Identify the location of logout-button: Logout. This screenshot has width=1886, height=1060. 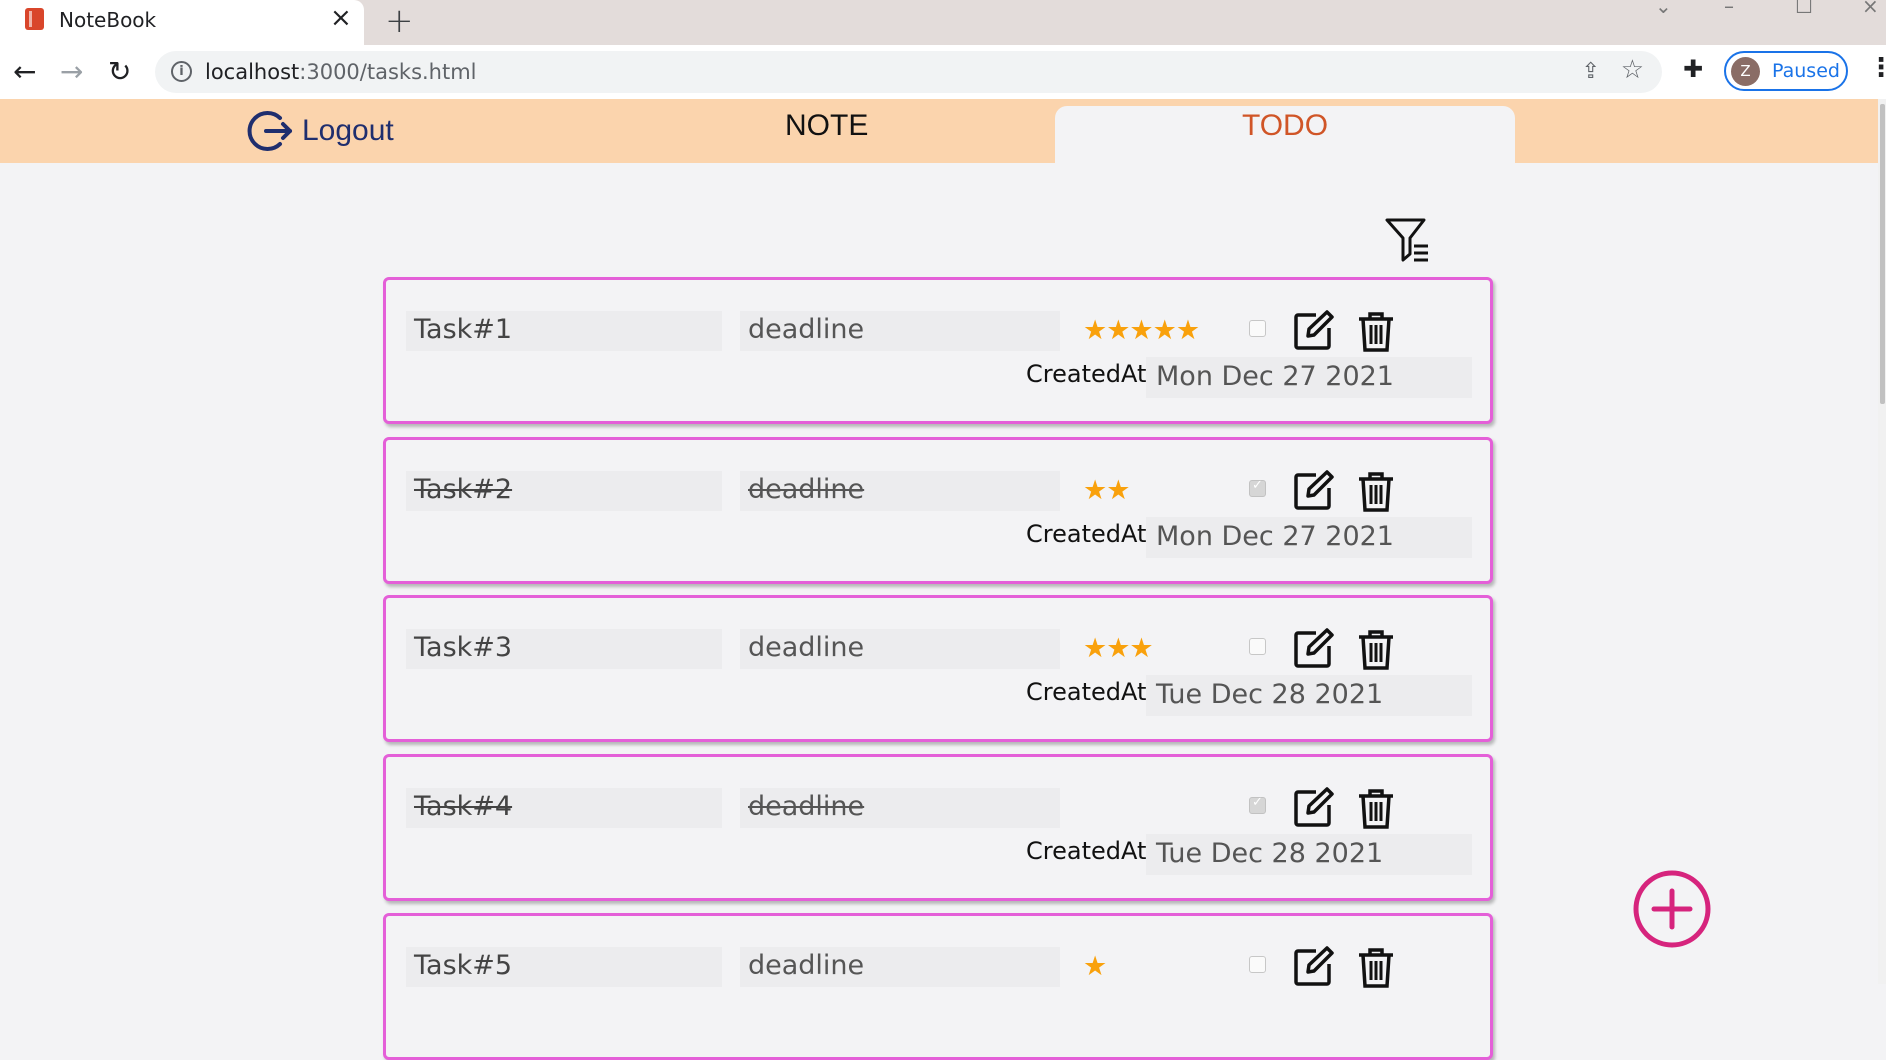
(320, 131).